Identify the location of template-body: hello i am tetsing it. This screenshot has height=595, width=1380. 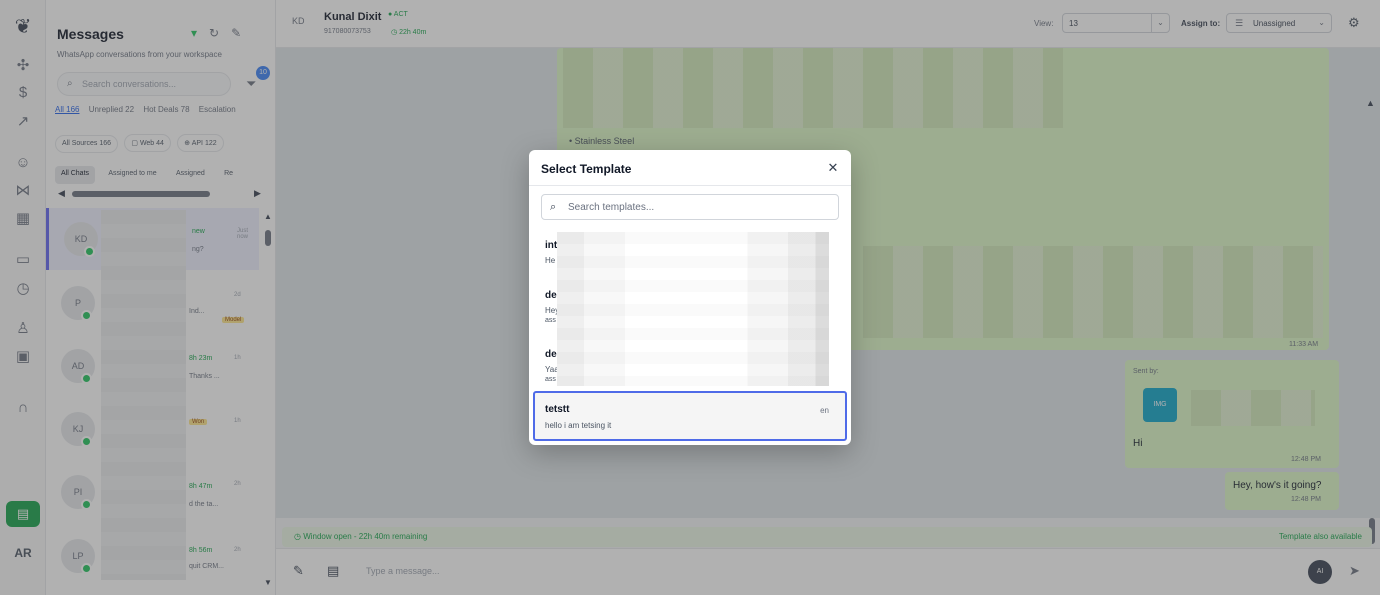
(578, 425).